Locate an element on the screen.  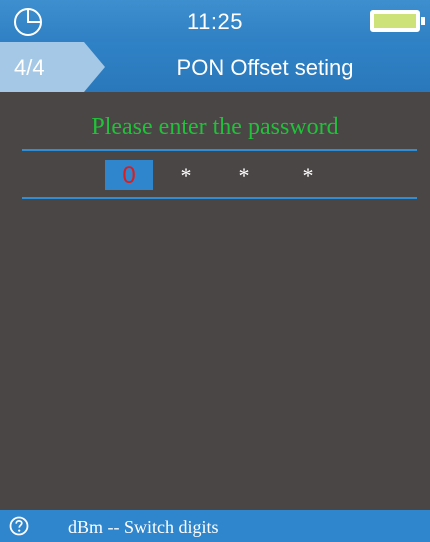
battery-icon is located at coordinates (397, 21).